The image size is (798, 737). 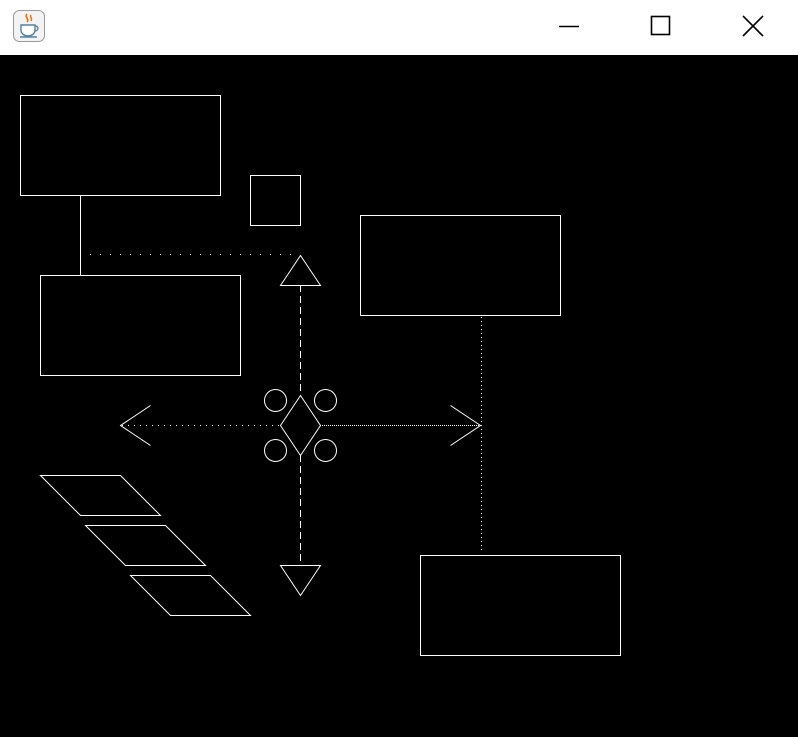 What do you see at coordinates (460, 265) in the screenshot?
I see `rectangle-top-right` at bounding box center [460, 265].